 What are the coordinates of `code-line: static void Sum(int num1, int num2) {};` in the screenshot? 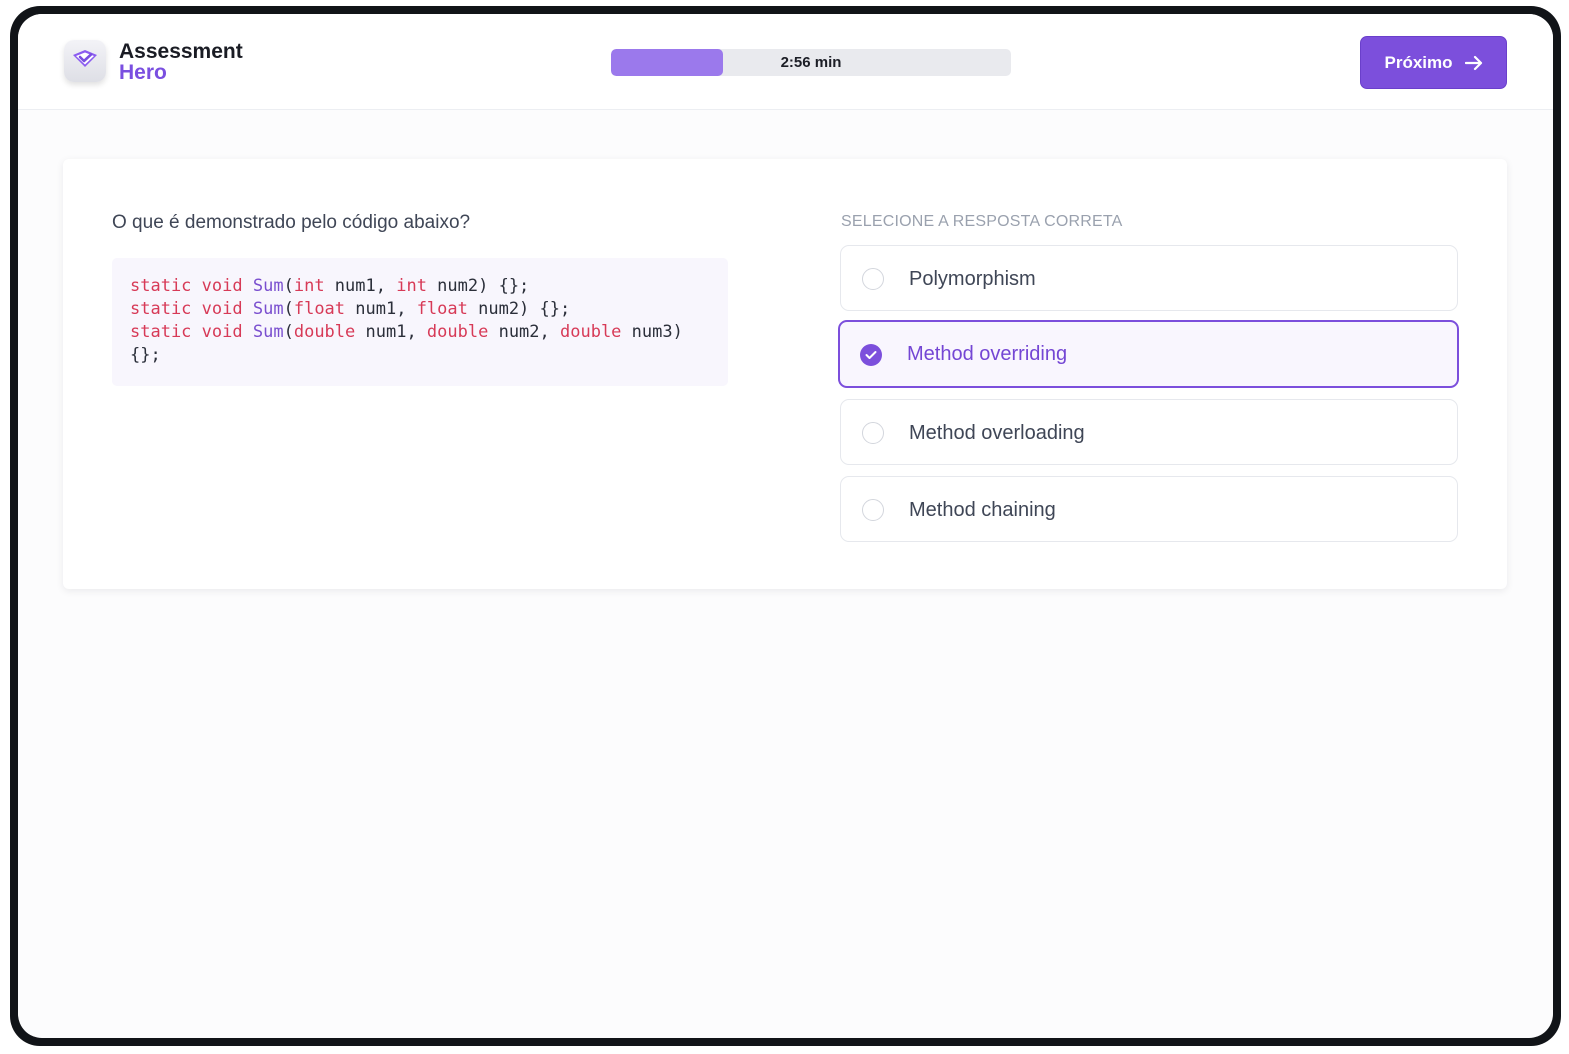 It's located at (330, 286).